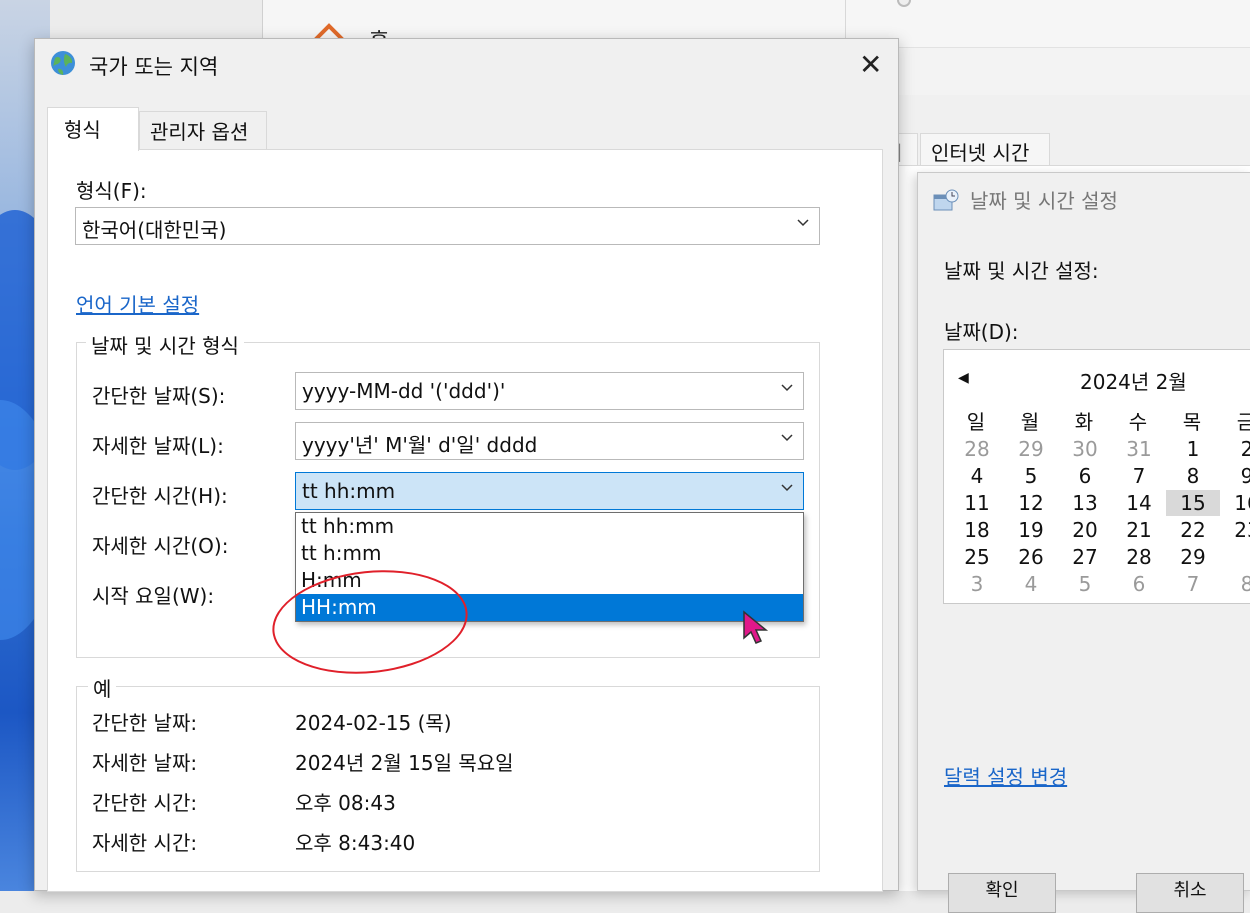  Describe the element at coordinates (1085, 530) in the screenshot. I see `calendar-day: 20` at that location.